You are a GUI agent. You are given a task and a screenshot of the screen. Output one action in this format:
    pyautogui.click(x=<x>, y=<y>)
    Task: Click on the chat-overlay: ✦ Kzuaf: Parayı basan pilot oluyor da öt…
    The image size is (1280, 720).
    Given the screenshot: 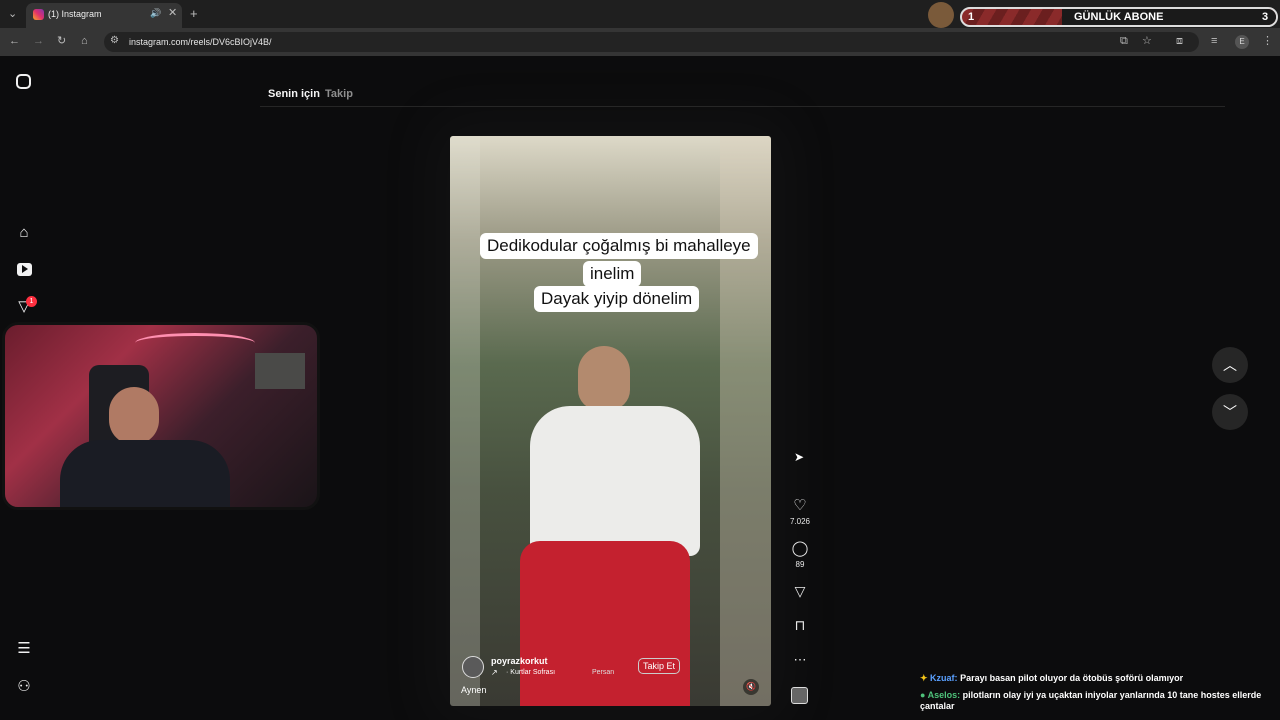 What is the action you would take?
    pyautogui.click(x=1098, y=692)
    